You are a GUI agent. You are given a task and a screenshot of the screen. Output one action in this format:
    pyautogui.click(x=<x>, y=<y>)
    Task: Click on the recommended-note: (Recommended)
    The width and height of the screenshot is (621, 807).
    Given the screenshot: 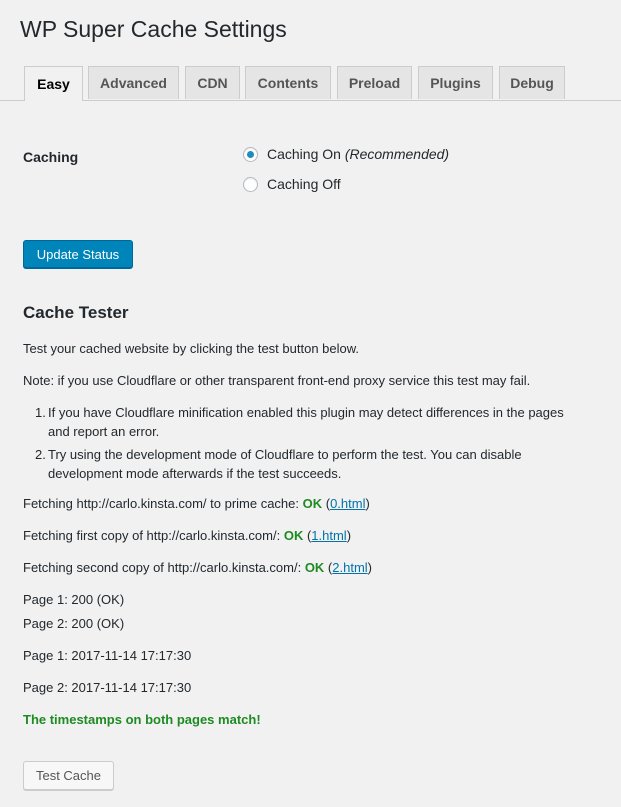 What is the action you would take?
    pyautogui.click(x=397, y=154)
    